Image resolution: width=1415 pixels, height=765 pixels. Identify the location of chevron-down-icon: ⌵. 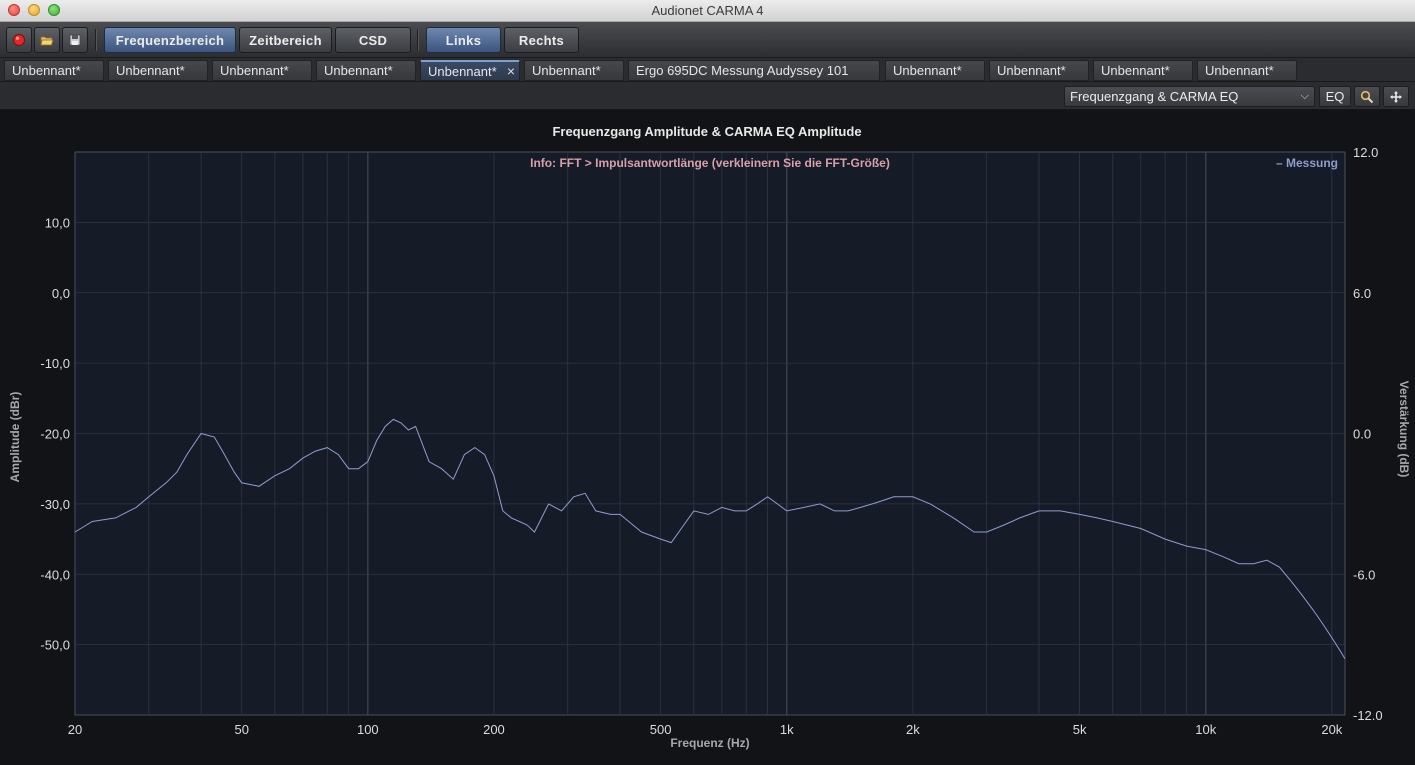
(1304, 96).